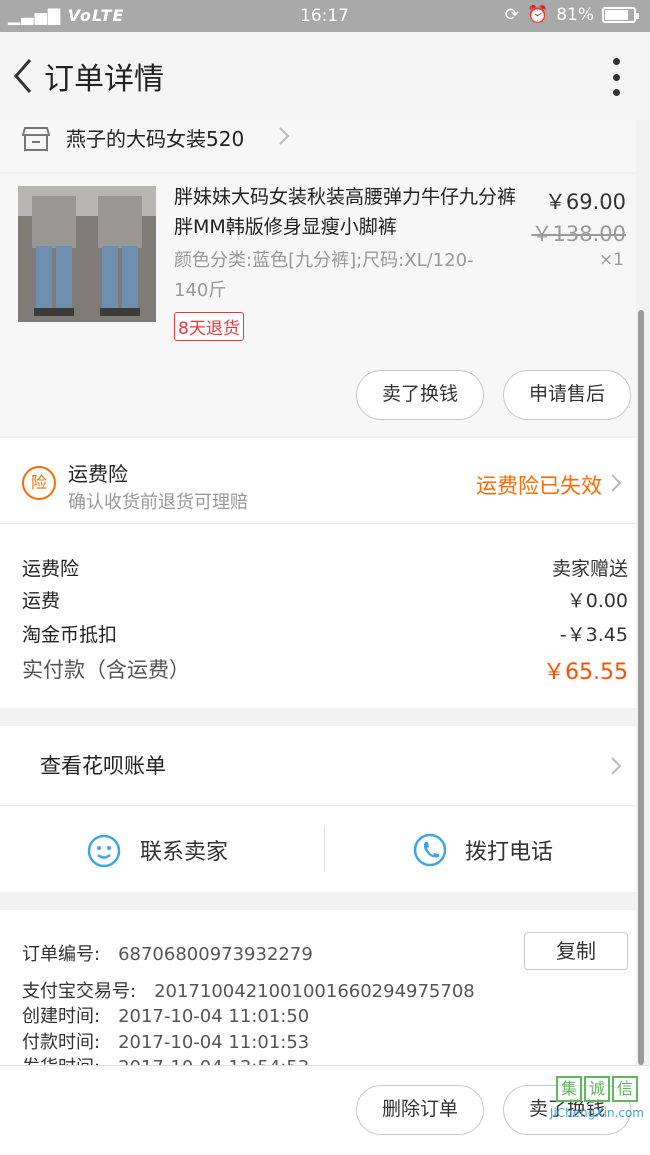  I want to click on shipped-time-key: 发货时间:, so click(61, 1061).